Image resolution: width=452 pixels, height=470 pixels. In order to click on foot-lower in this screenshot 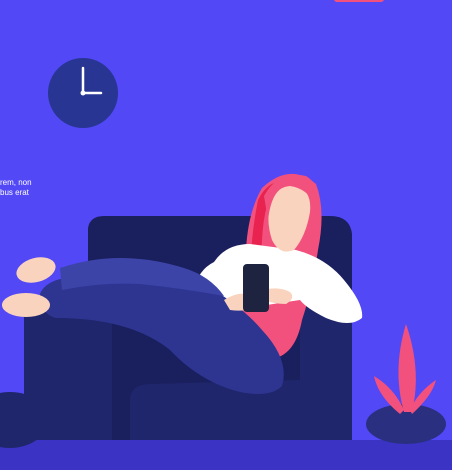, I will do `click(26, 305)`.